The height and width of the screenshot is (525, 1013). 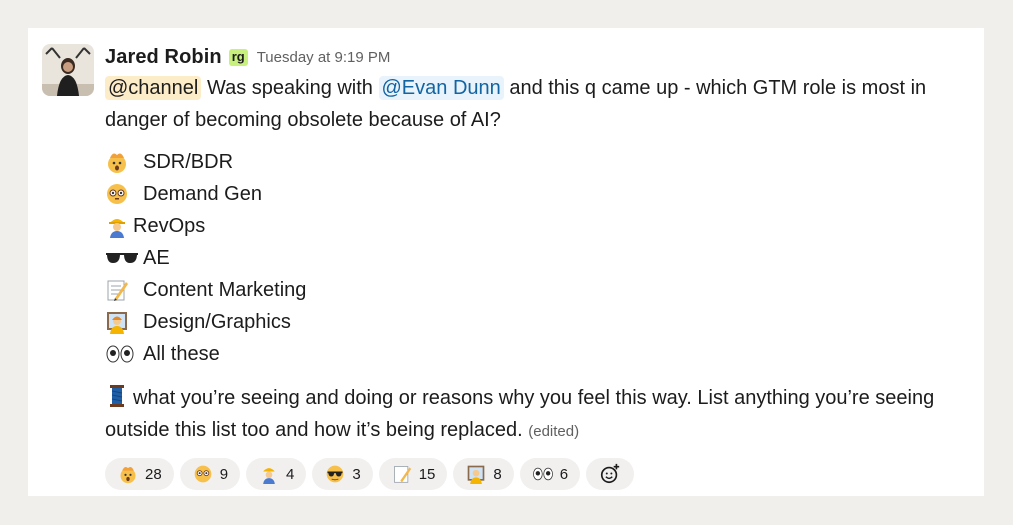 What do you see at coordinates (554, 431) in the screenshot?
I see `edited-label: (edited)` at bounding box center [554, 431].